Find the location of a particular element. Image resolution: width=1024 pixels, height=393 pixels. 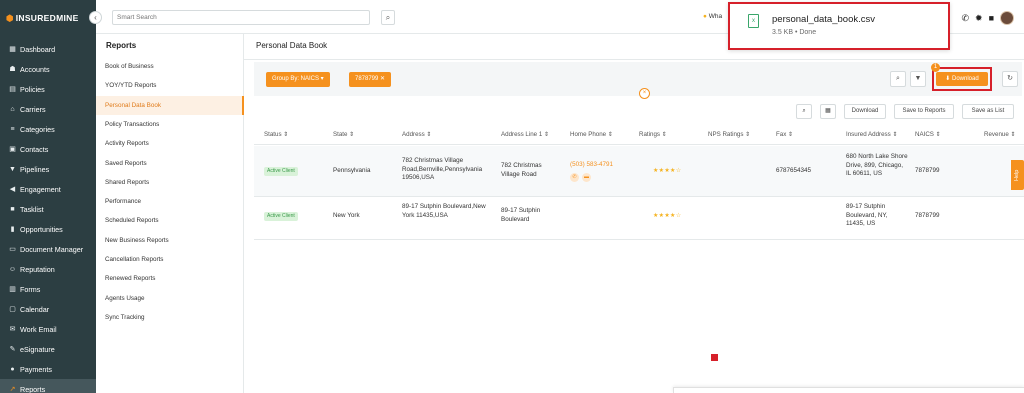

forms-icon: ▥ is located at coordinates (12, 289).